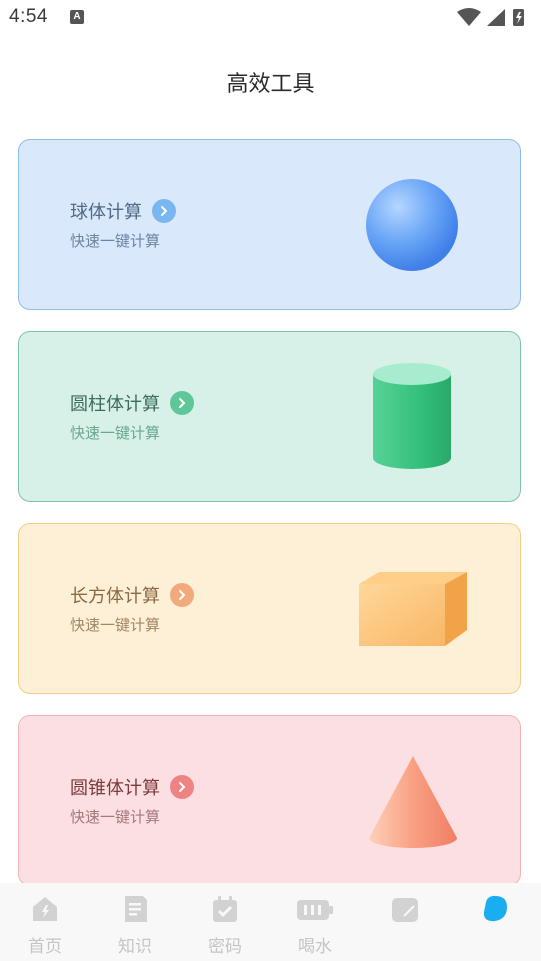  What do you see at coordinates (412, 416) in the screenshot?
I see `cylinder-icon` at bounding box center [412, 416].